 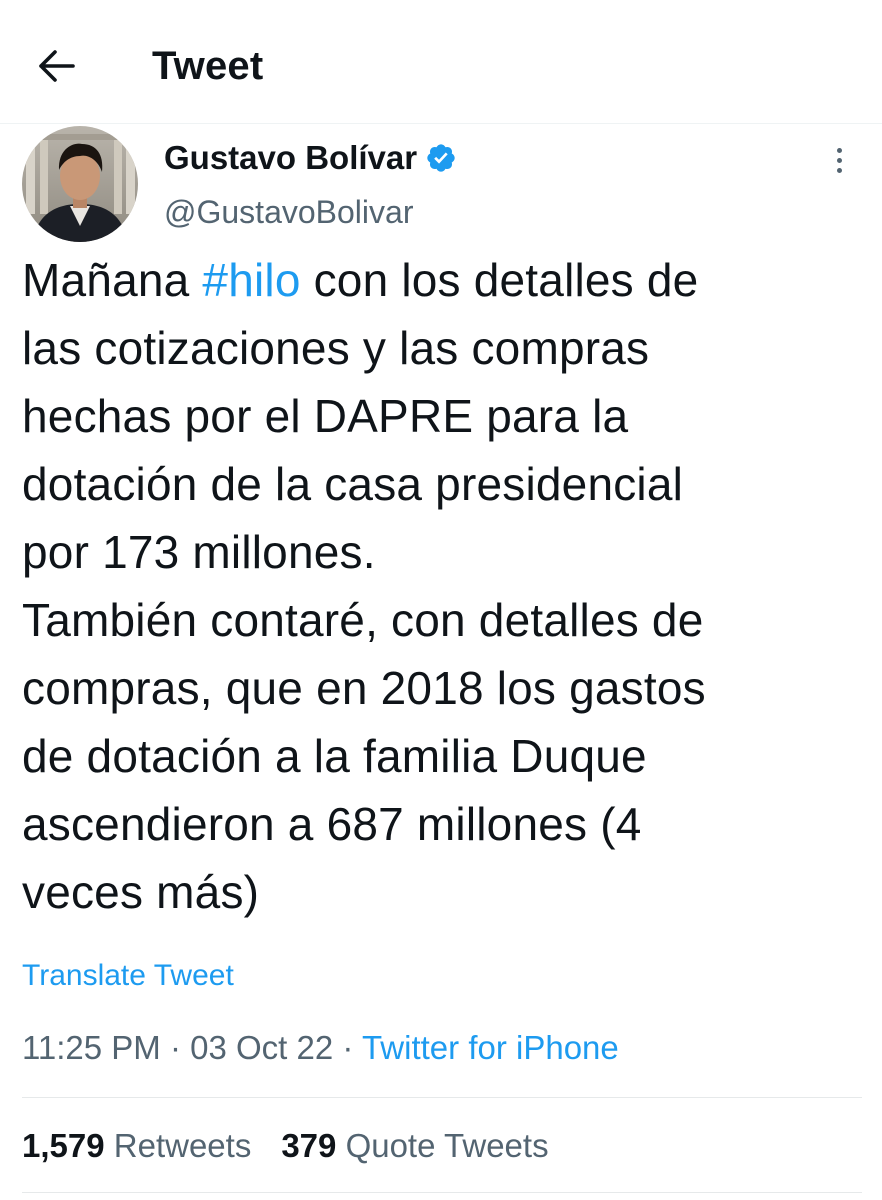 I want to click on tweet-line: Mañana #hilo con los detalles de, so click(x=360, y=280).